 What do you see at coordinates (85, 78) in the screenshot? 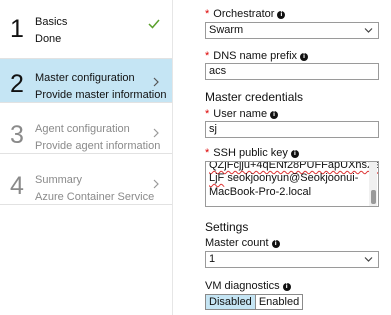
I see `step-title: Master configuration` at bounding box center [85, 78].